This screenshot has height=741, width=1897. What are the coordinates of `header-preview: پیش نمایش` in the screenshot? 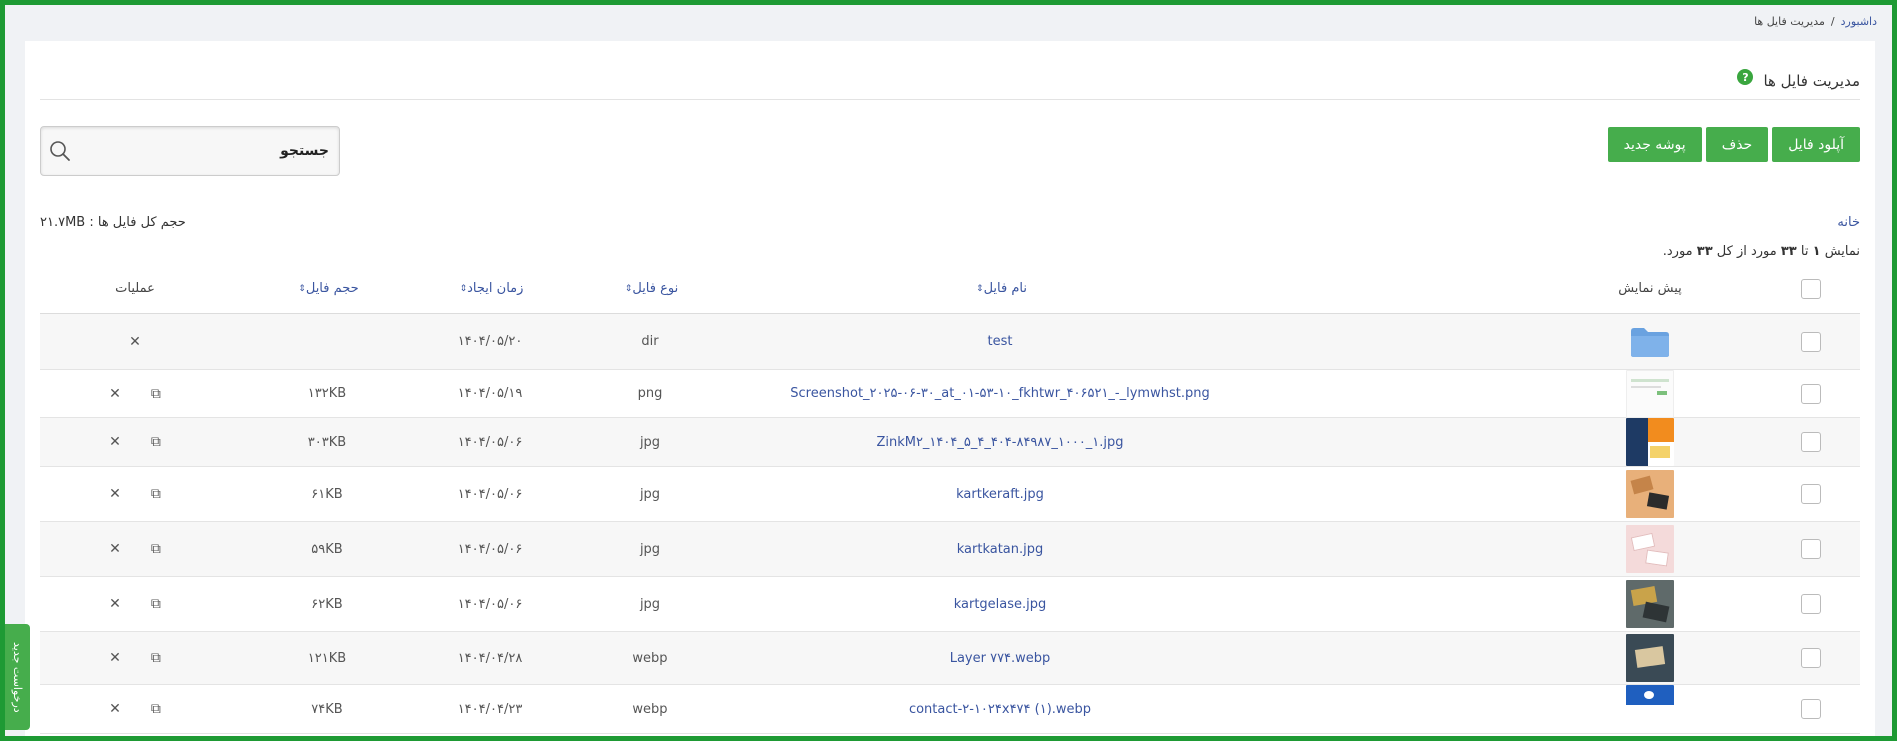 It's located at (1650, 288).